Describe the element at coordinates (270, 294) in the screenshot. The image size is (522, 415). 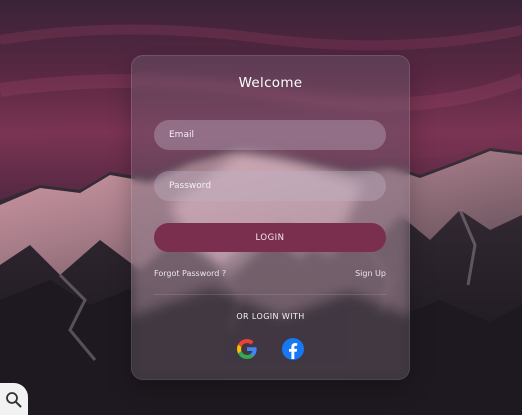
I see `divider` at that location.